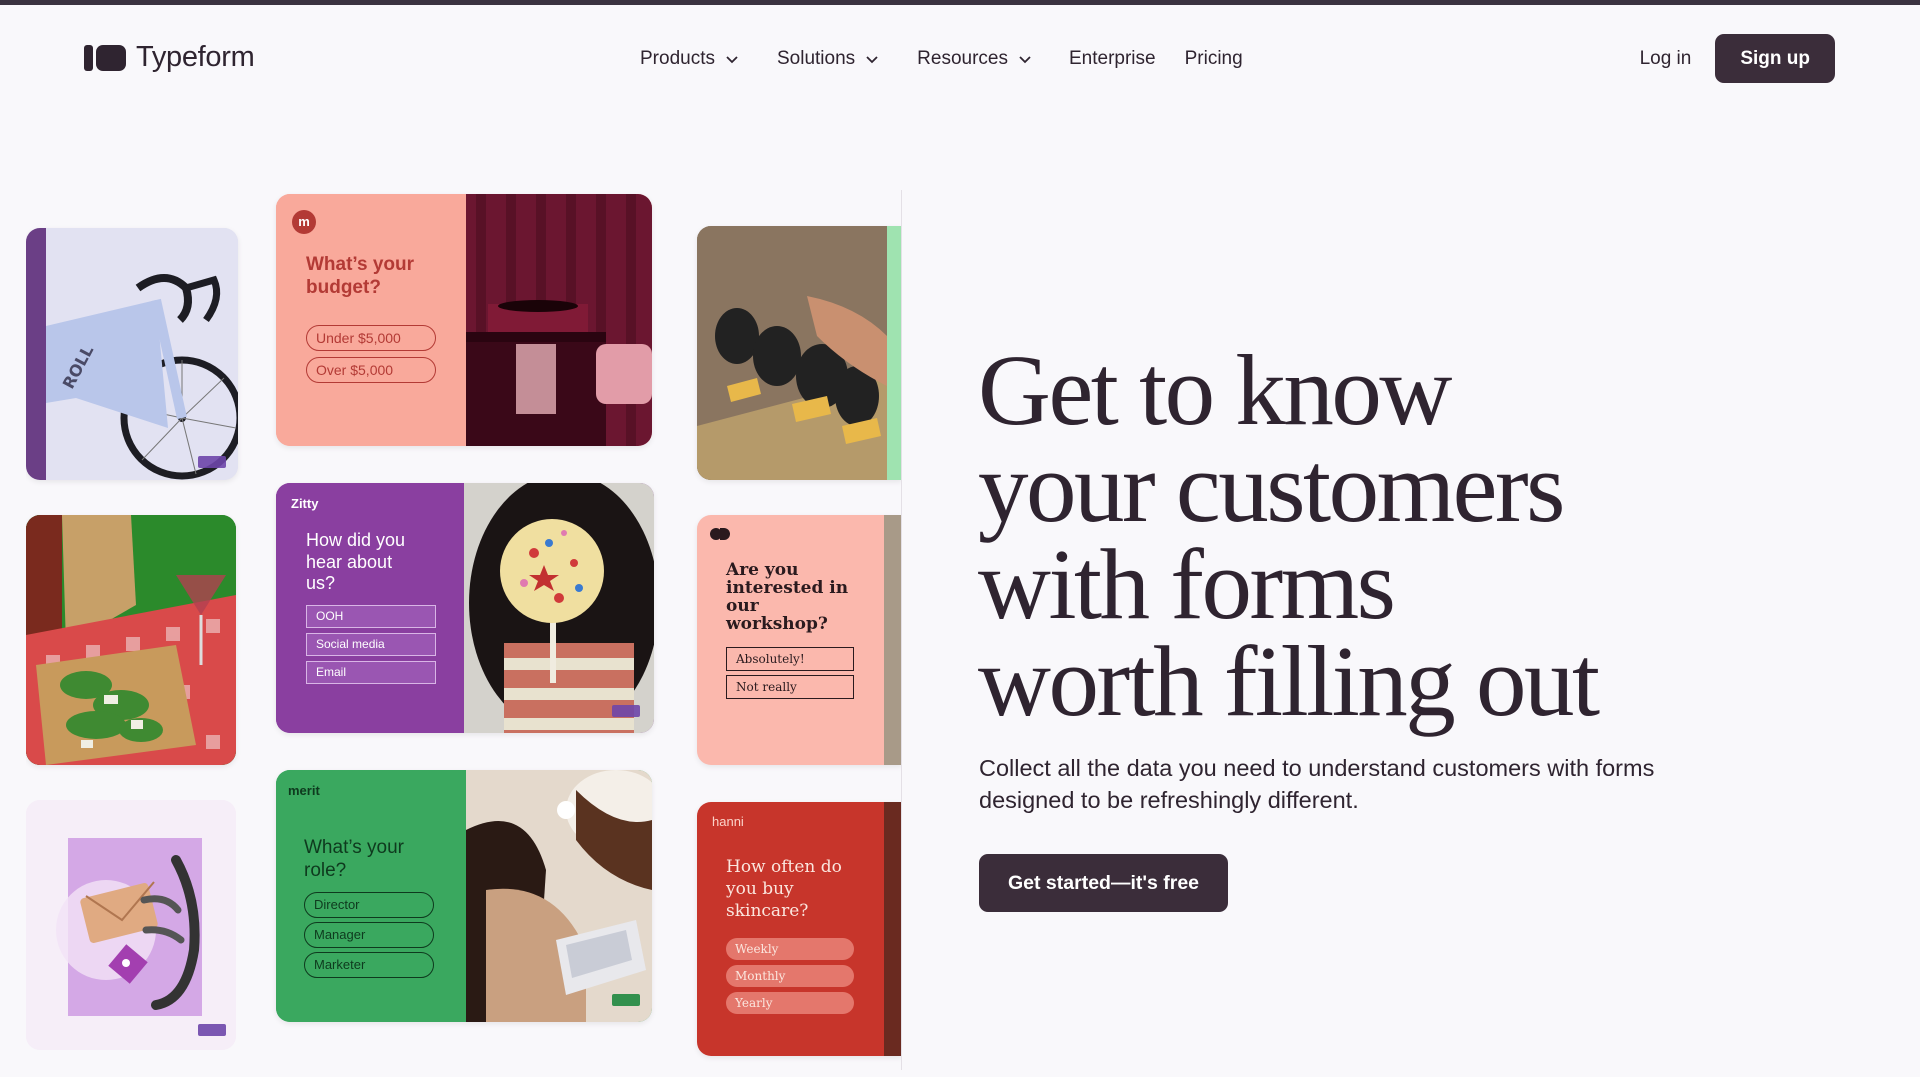 Image resolution: width=1920 pixels, height=1077 pixels. I want to click on merit-question: What’s your role?, so click(354, 859).